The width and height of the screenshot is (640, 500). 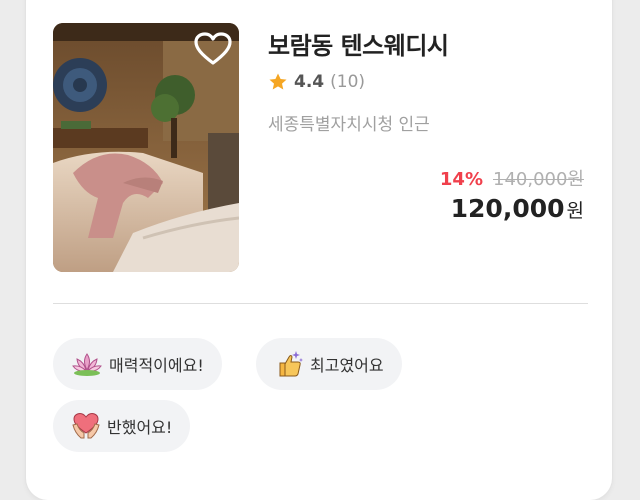 What do you see at coordinates (309, 82) in the screenshot?
I see `rating-score: 4.4` at bounding box center [309, 82].